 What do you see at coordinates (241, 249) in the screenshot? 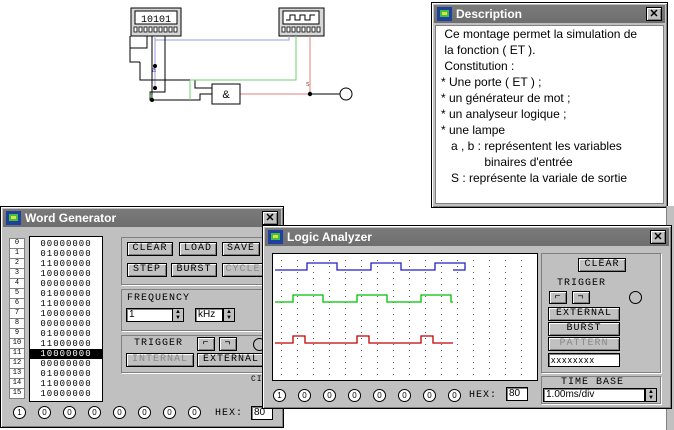
I see `save-button: SAVE` at bounding box center [241, 249].